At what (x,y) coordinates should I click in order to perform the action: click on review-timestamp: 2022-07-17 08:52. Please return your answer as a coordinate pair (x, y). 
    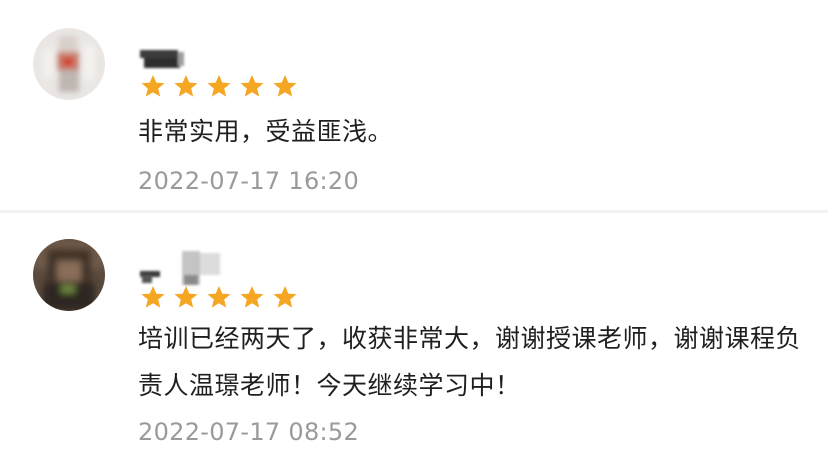
    Looking at the image, I should click on (249, 432).